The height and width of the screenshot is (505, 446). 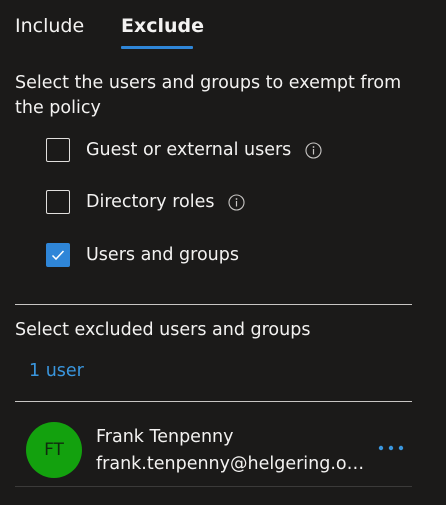 I want to click on checkmark-icon, so click(x=58, y=255).